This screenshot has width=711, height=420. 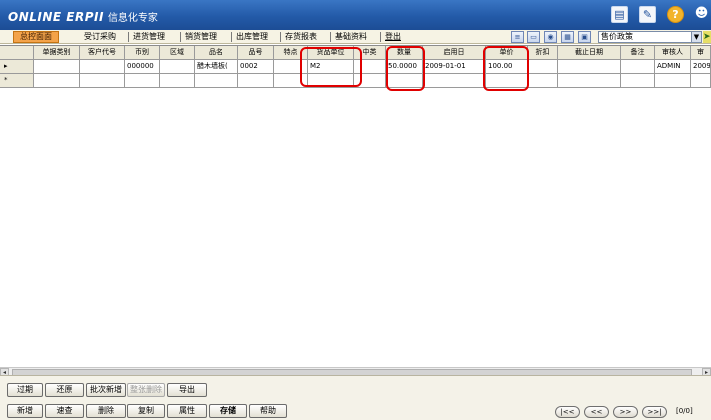 I want to click on cell-remark, so click(x=638, y=67).